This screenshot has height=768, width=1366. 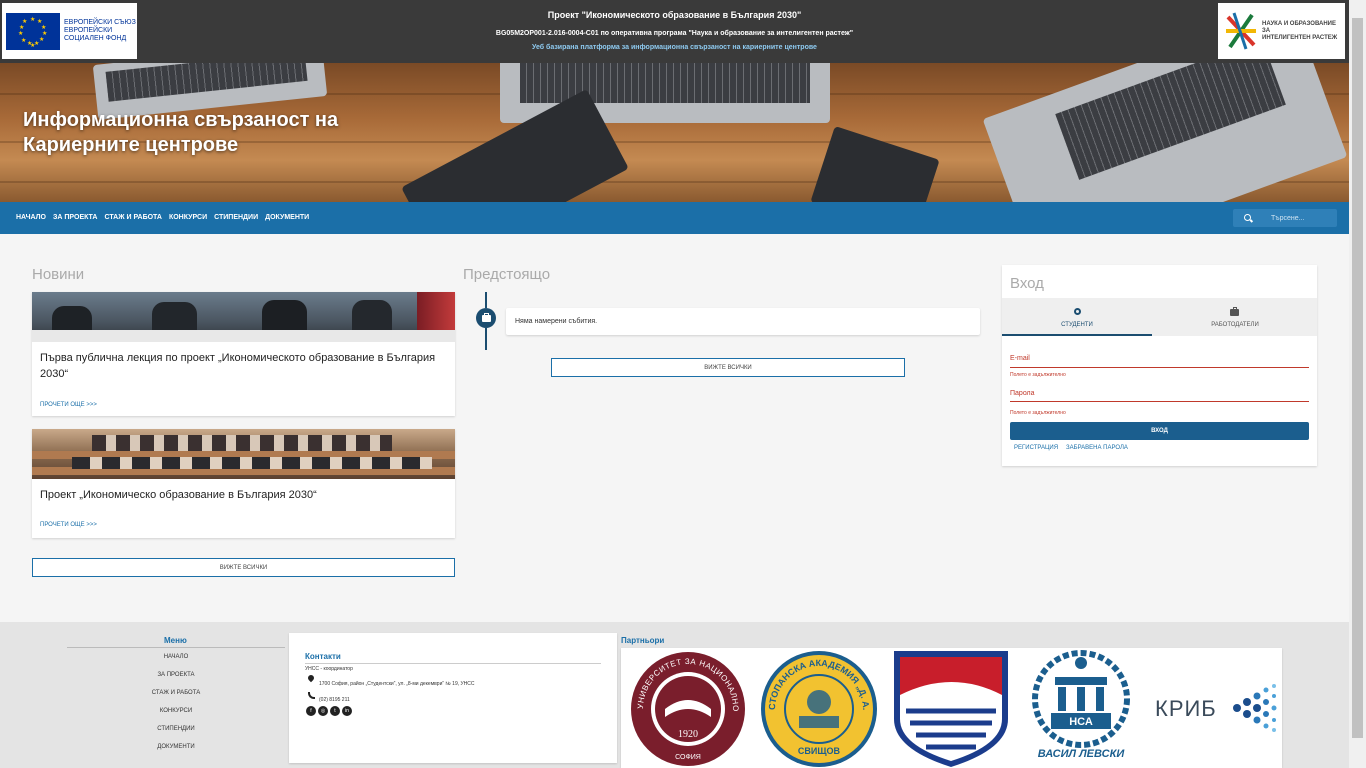 I want to click on footer-menu-competitions: КОНКУРСИ, so click(x=176, y=711).